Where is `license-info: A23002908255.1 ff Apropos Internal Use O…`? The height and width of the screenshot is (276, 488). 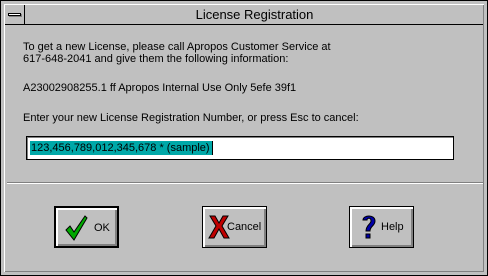 license-info: A23002908255.1 ff Apropos Internal Use O… is located at coordinates (160, 88).